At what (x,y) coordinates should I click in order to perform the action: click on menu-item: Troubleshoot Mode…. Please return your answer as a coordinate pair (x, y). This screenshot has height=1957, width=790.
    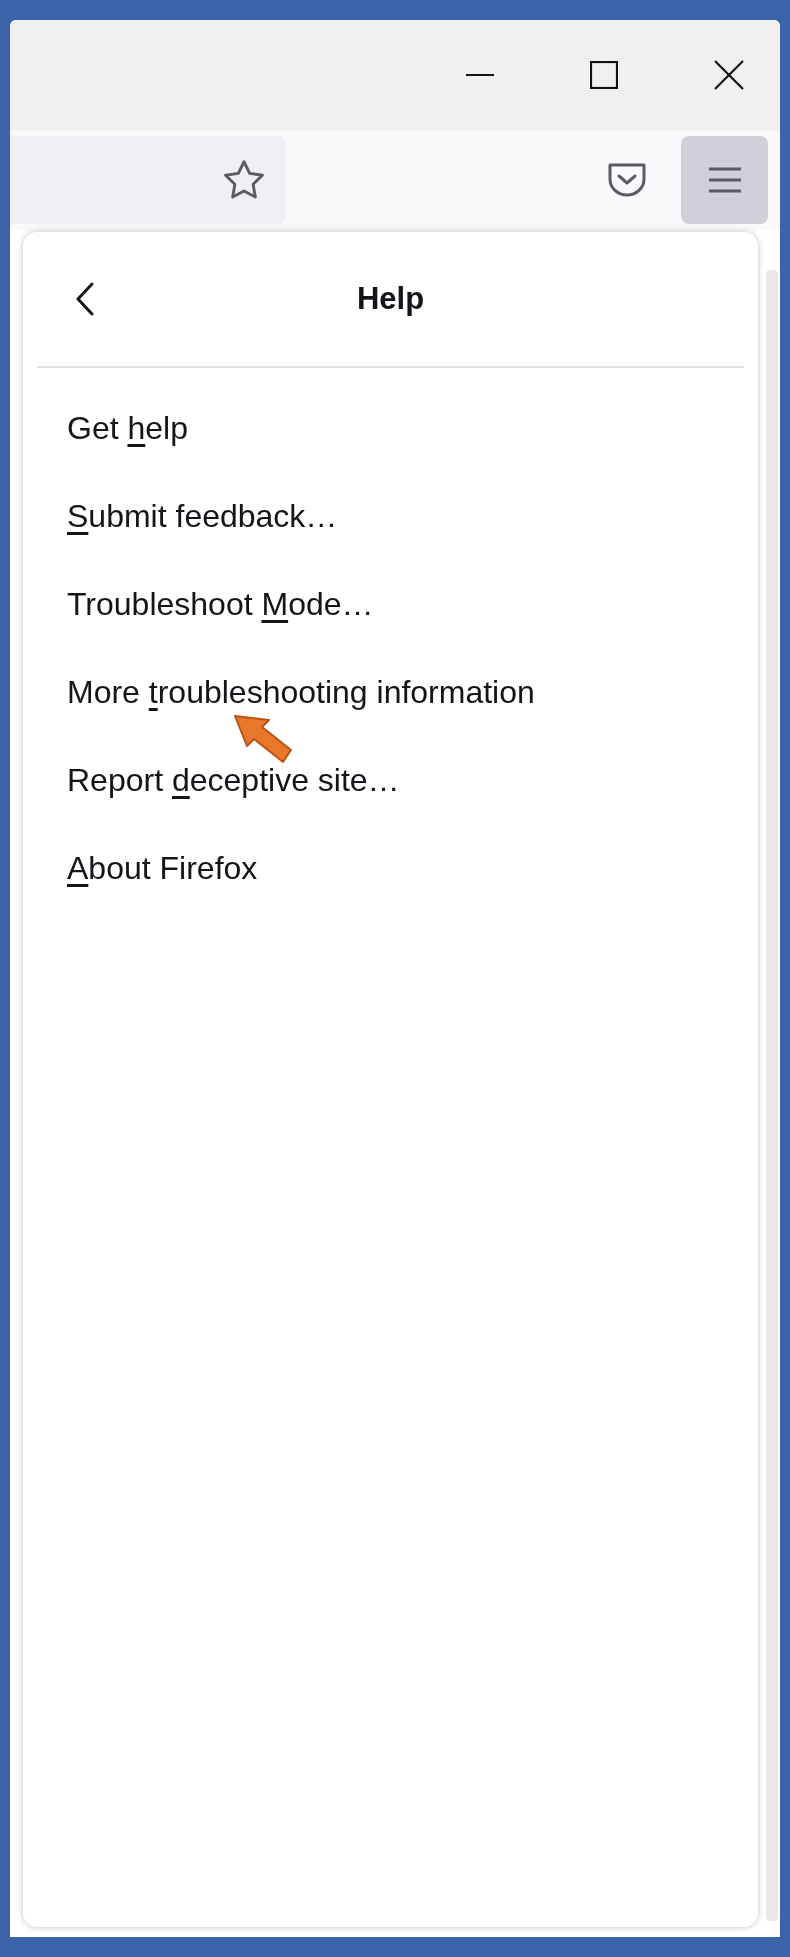
    Looking at the image, I should click on (220, 604).